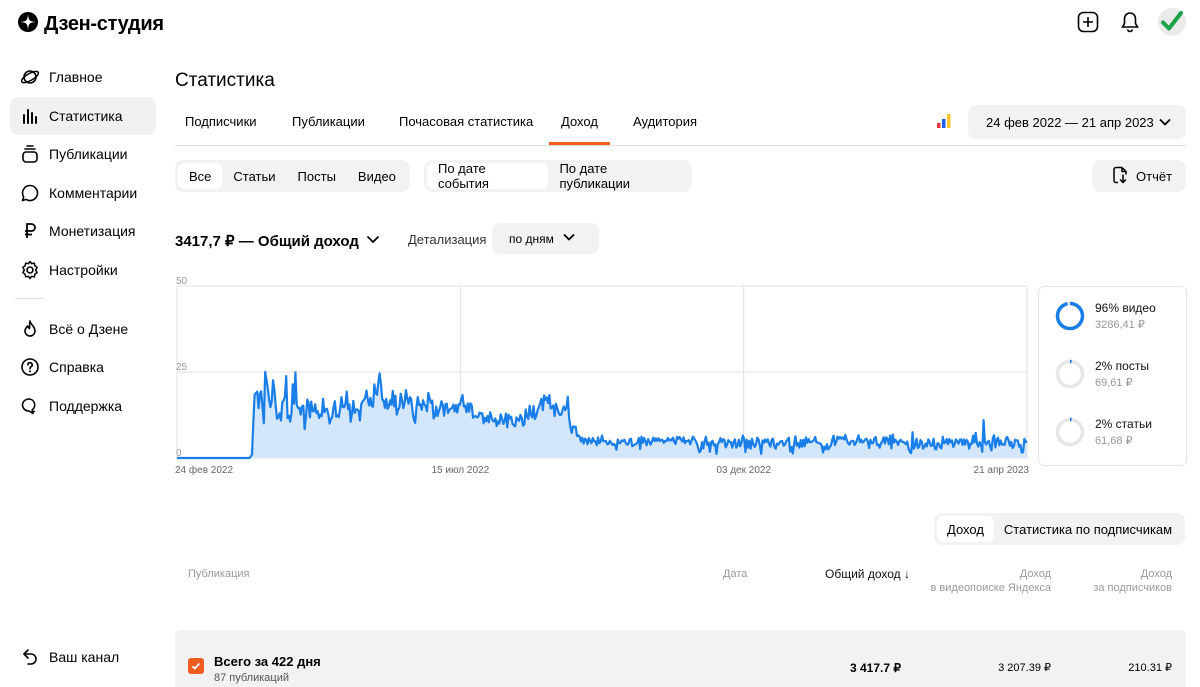 This screenshot has height=687, width=1200. Describe the element at coordinates (30, 116) in the screenshot. I see `bar-chart-icon` at that location.